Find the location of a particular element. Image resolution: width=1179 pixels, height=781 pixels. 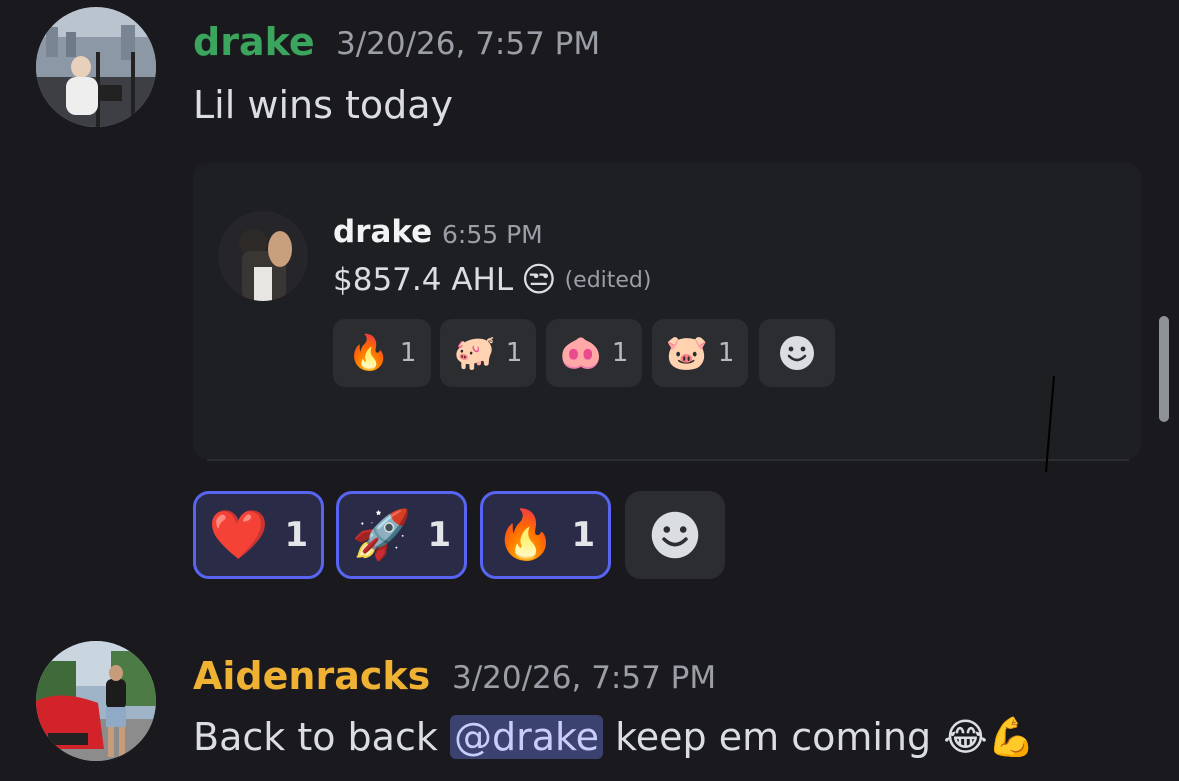

reaction-pig-nose: 🐽 1 is located at coordinates (594, 353).